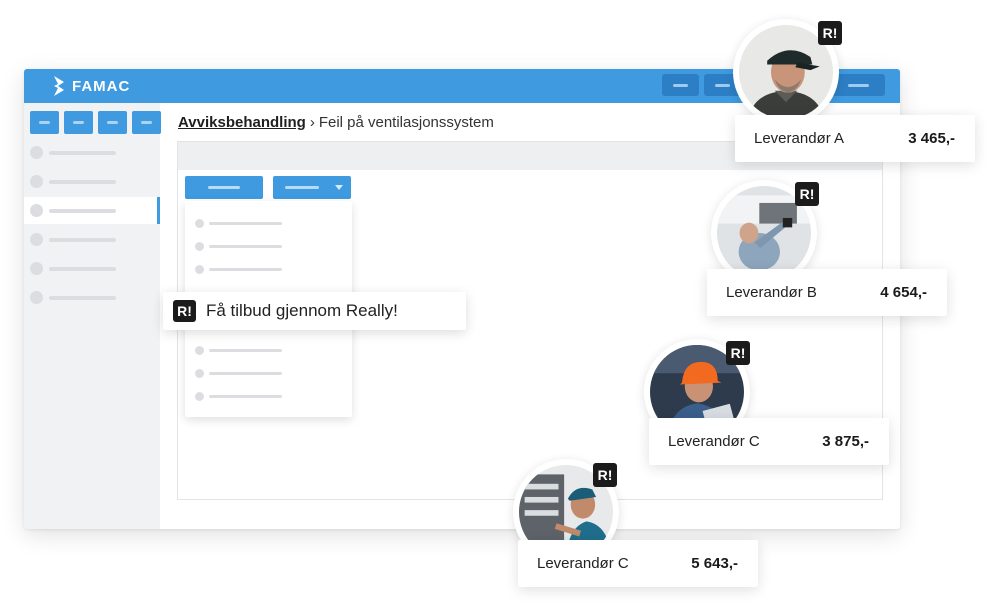  I want to click on supplier-quote-card: Leverandør C 5 643,-, so click(638, 563).